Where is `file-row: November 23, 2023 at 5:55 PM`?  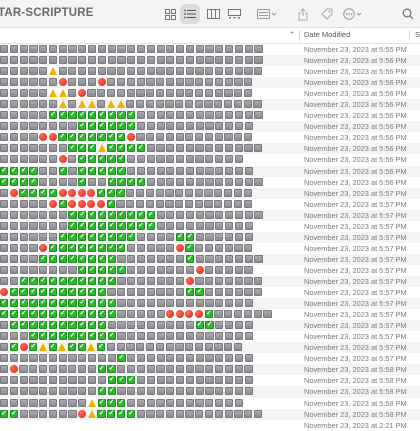 file-row: November 23, 2023 at 5:55 PM is located at coordinates (210, 49).